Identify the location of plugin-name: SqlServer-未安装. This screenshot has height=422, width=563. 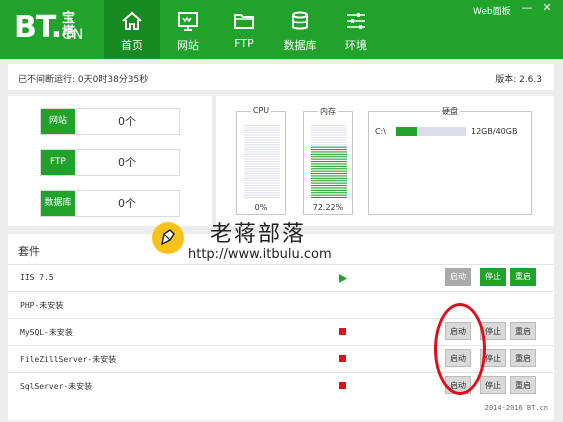
(56, 386).